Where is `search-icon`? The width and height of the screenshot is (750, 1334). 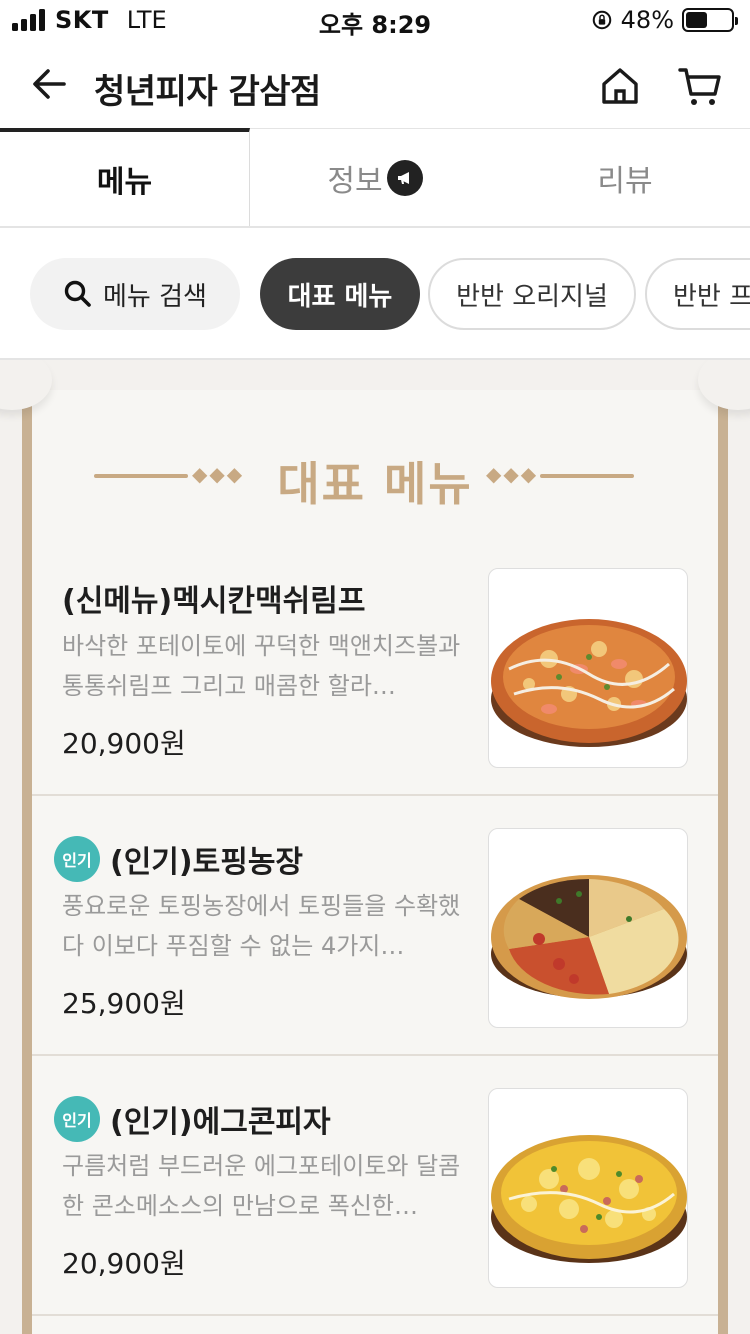
search-icon is located at coordinates (77, 293).